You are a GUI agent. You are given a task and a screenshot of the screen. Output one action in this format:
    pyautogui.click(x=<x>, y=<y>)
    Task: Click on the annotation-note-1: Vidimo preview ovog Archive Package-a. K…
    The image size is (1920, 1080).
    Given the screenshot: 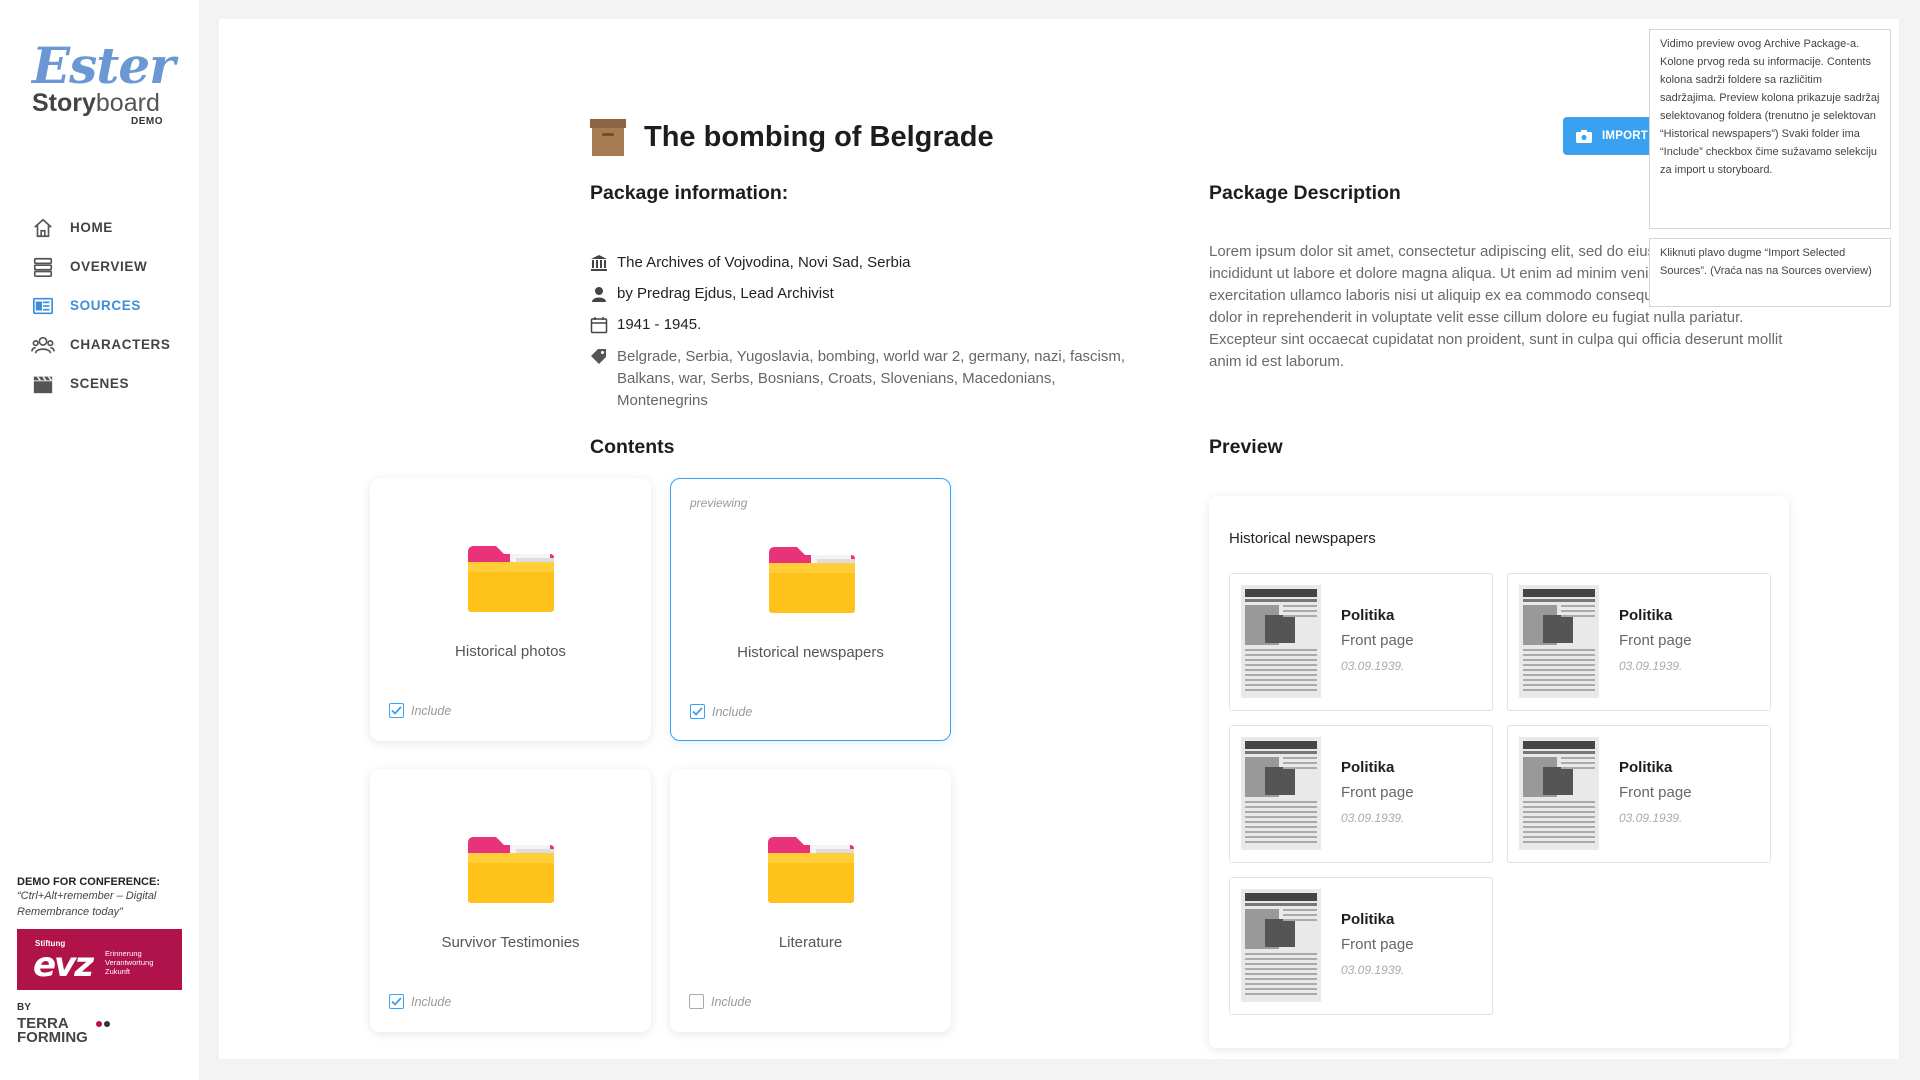 What is the action you would take?
    pyautogui.click(x=1770, y=129)
    